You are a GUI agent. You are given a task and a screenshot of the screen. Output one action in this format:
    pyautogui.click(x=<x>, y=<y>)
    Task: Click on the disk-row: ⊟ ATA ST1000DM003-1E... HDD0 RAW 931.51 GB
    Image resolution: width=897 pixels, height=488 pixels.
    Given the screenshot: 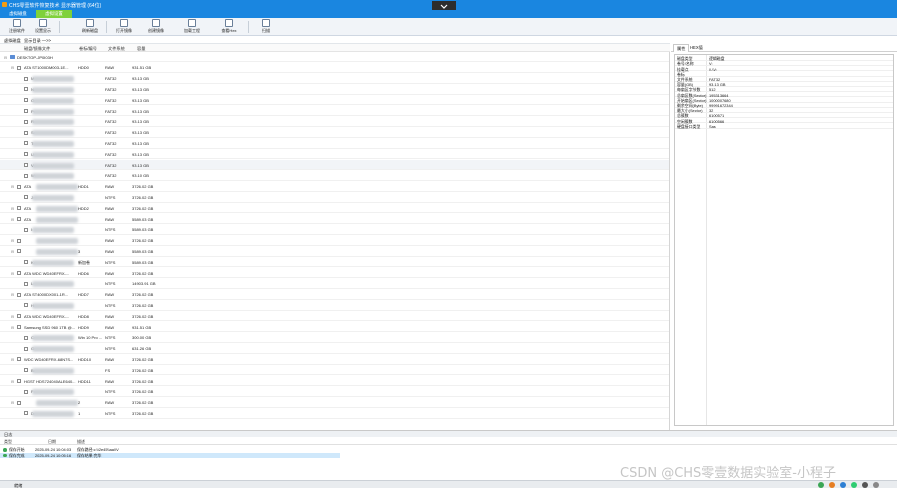 What is the action you would take?
    pyautogui.click(x=334, y=68)
    